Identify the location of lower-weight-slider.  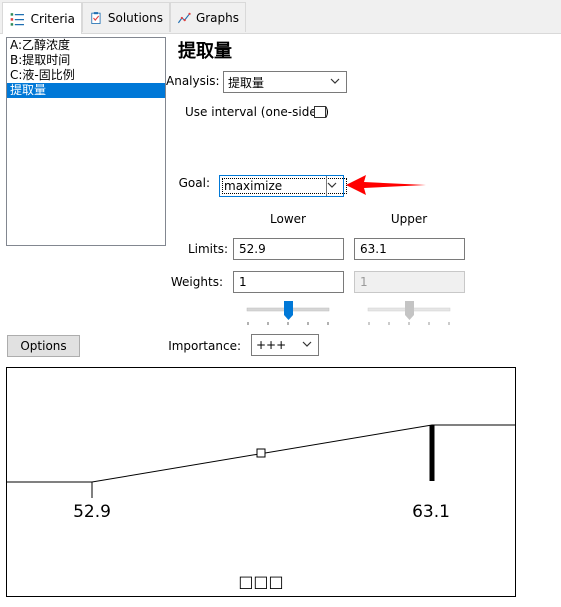
(288, 314).